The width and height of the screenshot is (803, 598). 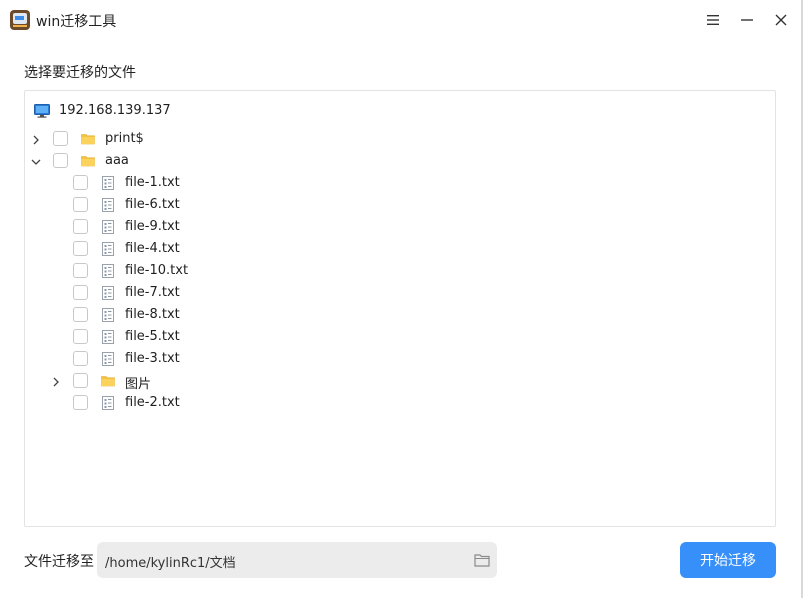 I want to click on minimize-icon, so click(x=747, y=20).